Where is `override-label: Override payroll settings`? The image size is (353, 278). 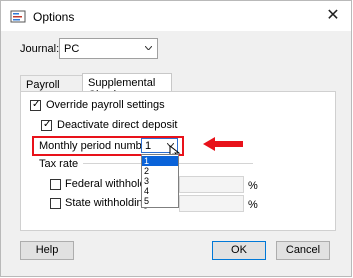 override-label: Override payroll settings is located at coordinates (105, 105).